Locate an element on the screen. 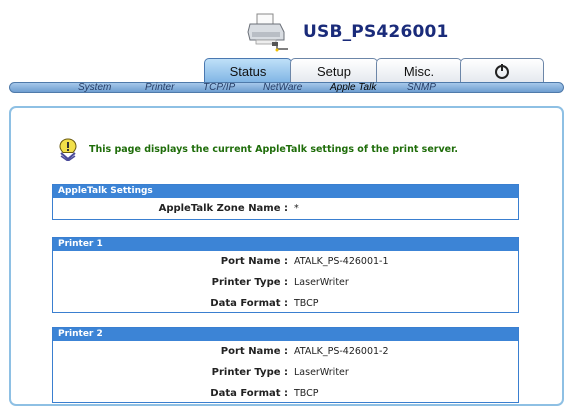  zone-name-value: * is located at coordinates (296, 208).